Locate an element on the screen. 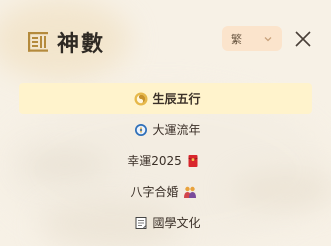 The width and height of the screenshot is (331, 246). menu-item-chinese-culture: 國學文化 is located at coordinates (165, 222).